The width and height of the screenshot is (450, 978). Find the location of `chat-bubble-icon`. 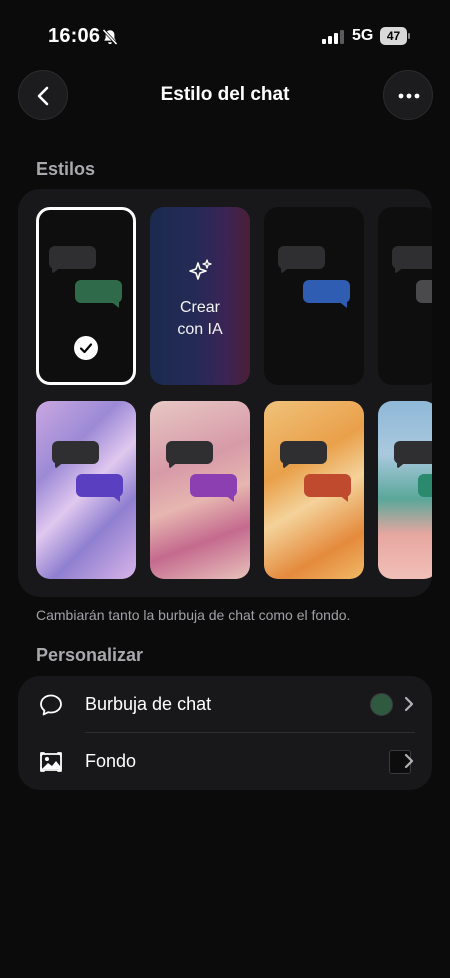

chat-bubble-icon is located at coordinates (51, 705).